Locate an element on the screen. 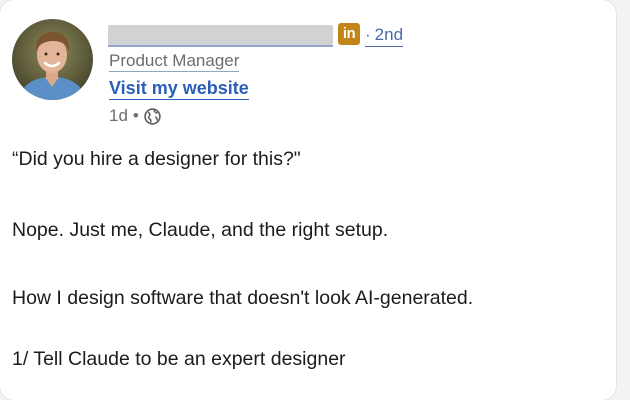 This screenshot has width=630, height=400. visit-website-link: Visit my website is located at coordinates (179, 89).